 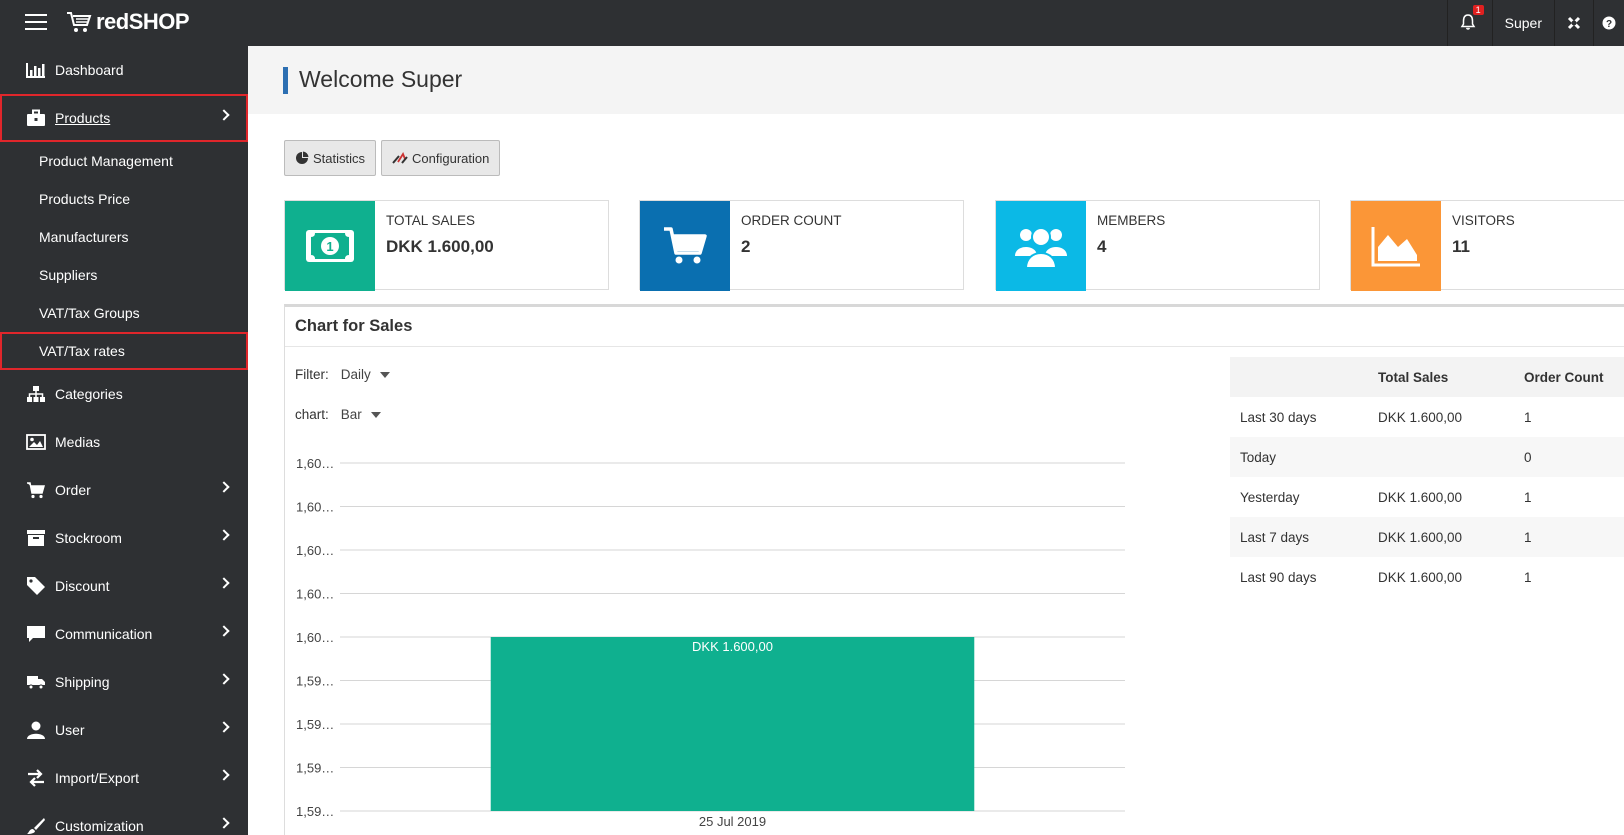 I want to click on table-row: Today 0, so click(x=1427, y=457).